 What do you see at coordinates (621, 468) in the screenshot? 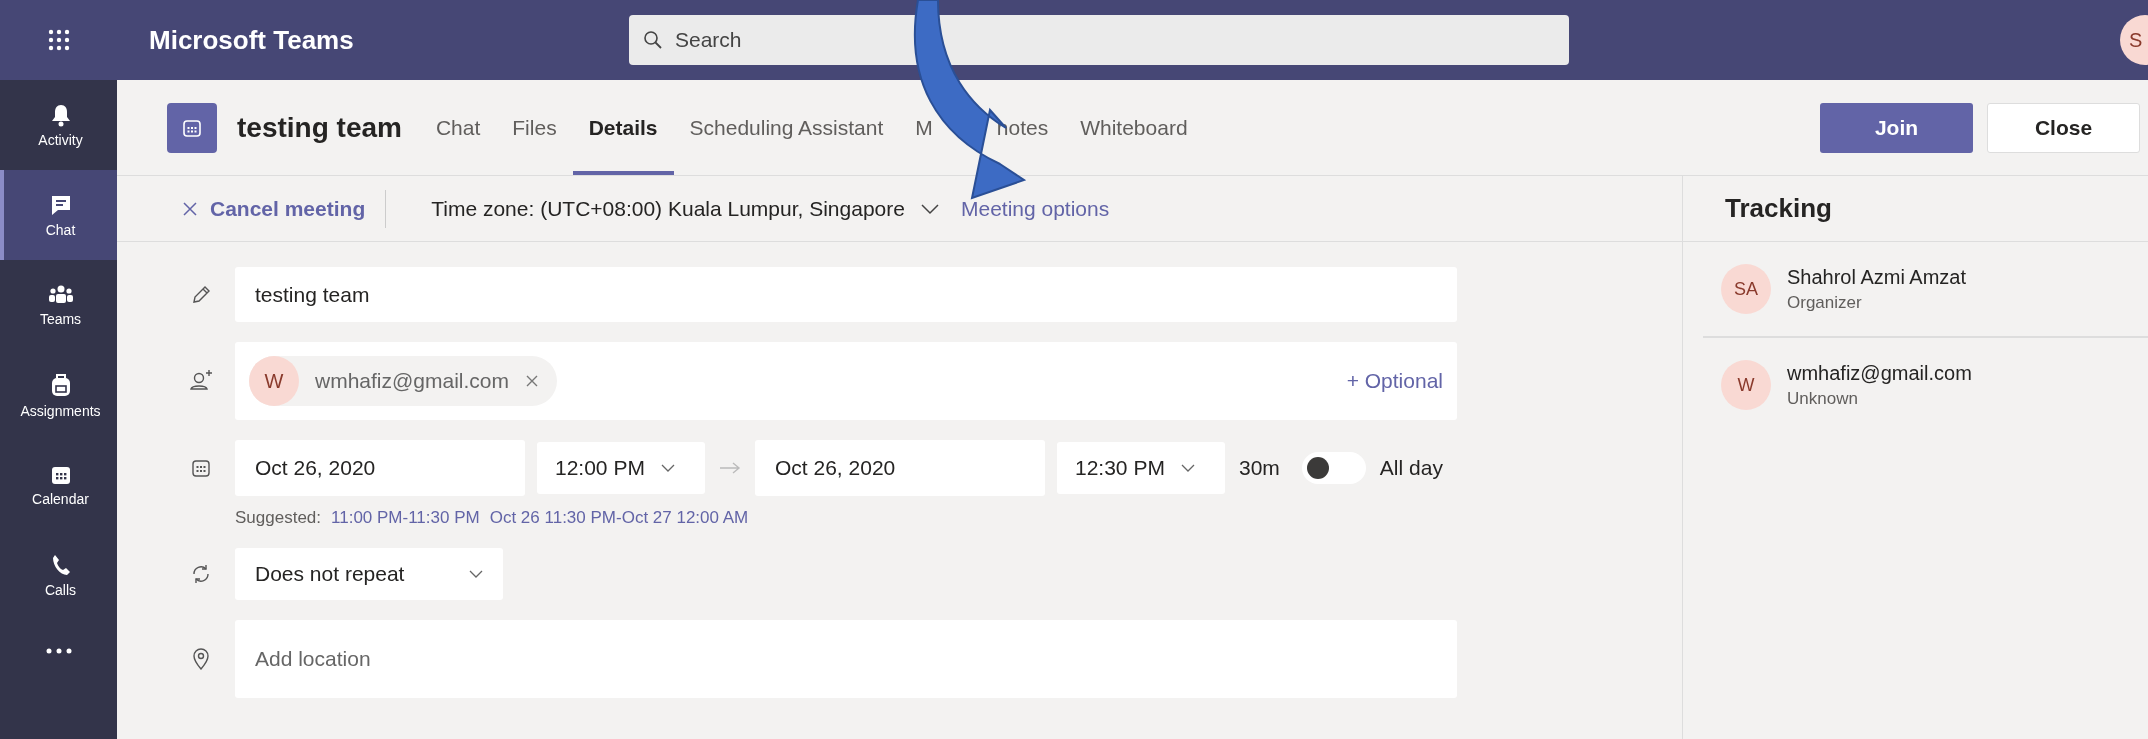
I see `start-time-dropdown: 12:00 PM` at bounding box center [621, 468].